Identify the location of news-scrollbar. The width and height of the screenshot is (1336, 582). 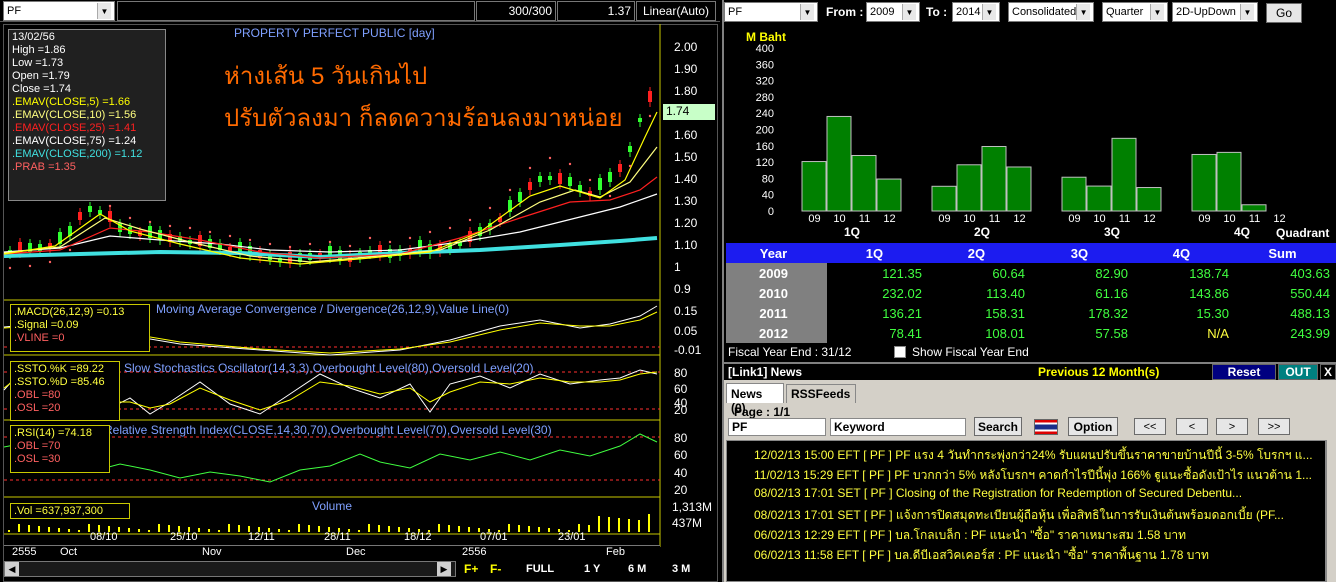
(1331, 511).